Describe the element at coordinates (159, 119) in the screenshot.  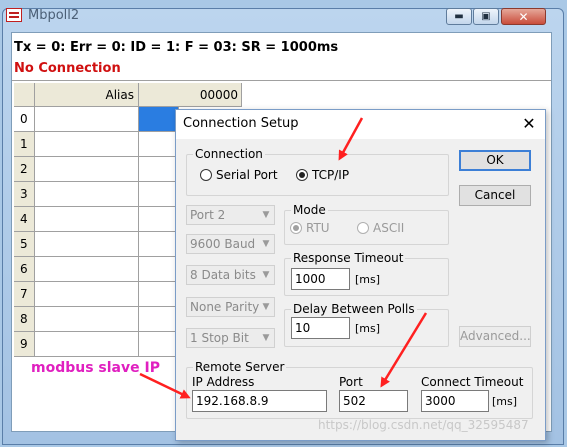
I see `value-cell-selected` at that location.